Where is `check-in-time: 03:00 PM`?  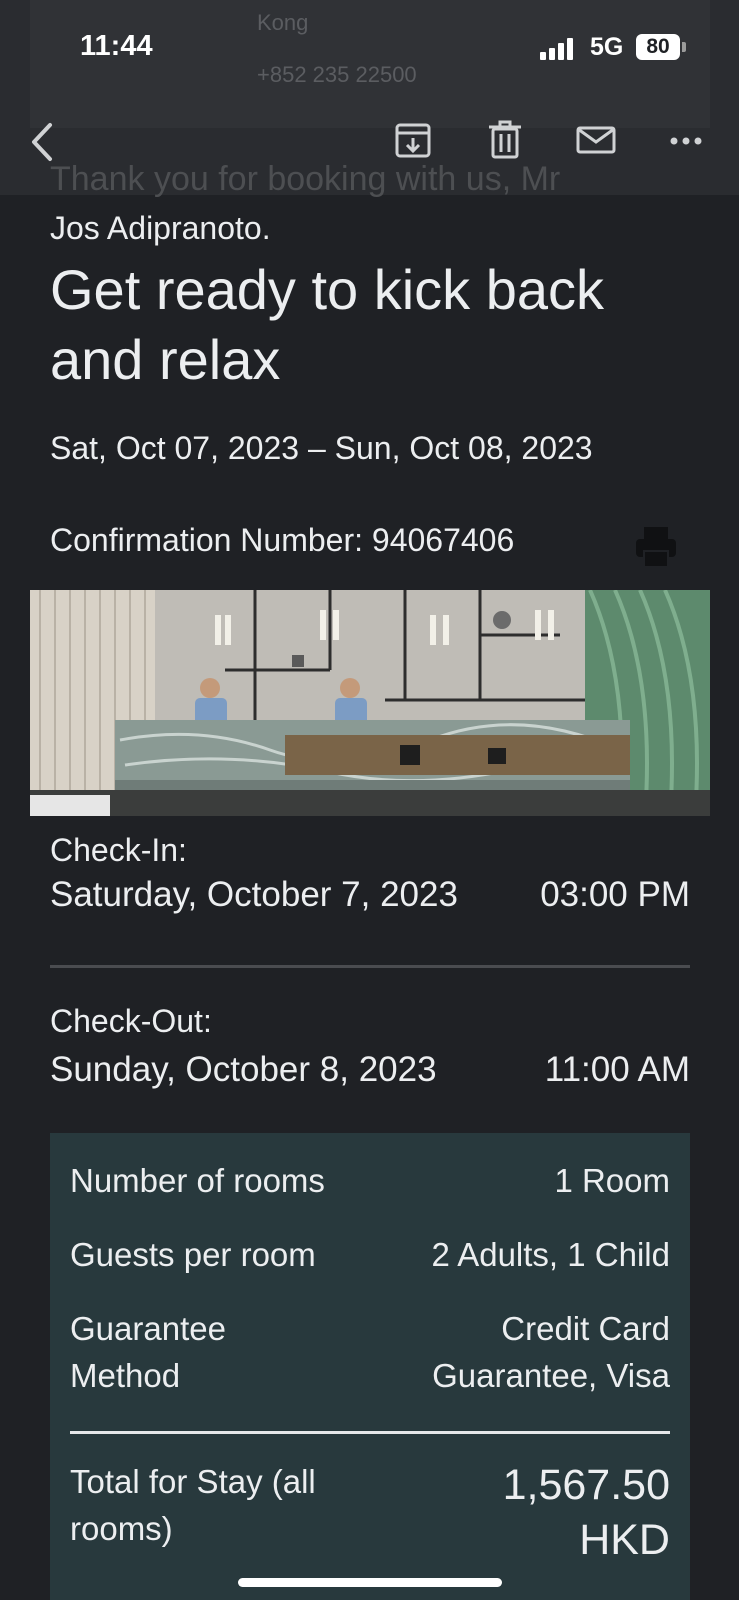 check-in-time: 03:00 PM is located at coordinates (615, 894).